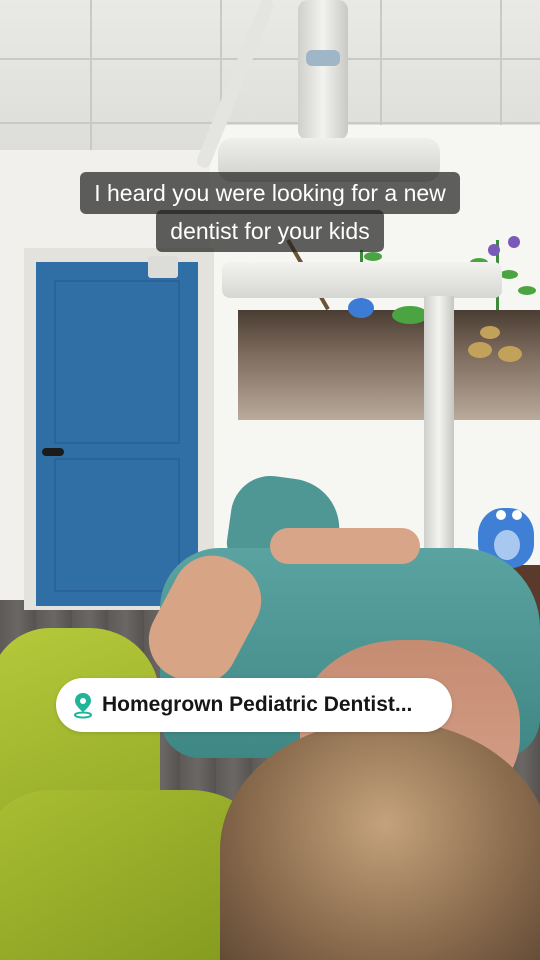 Image resolution: width=540 pixels, height=960 pixels. Describe the element at coordinates (323, 58) in the screenshot. I see `dental-light-ring` at that location.